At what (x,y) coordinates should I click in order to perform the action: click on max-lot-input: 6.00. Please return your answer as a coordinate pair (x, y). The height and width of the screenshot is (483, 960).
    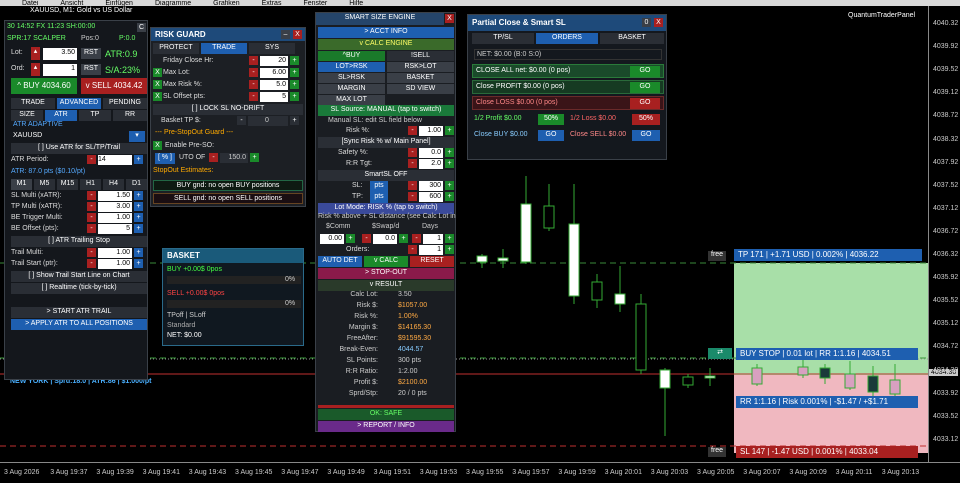
    Looking at the image, I should click on (274, 73).